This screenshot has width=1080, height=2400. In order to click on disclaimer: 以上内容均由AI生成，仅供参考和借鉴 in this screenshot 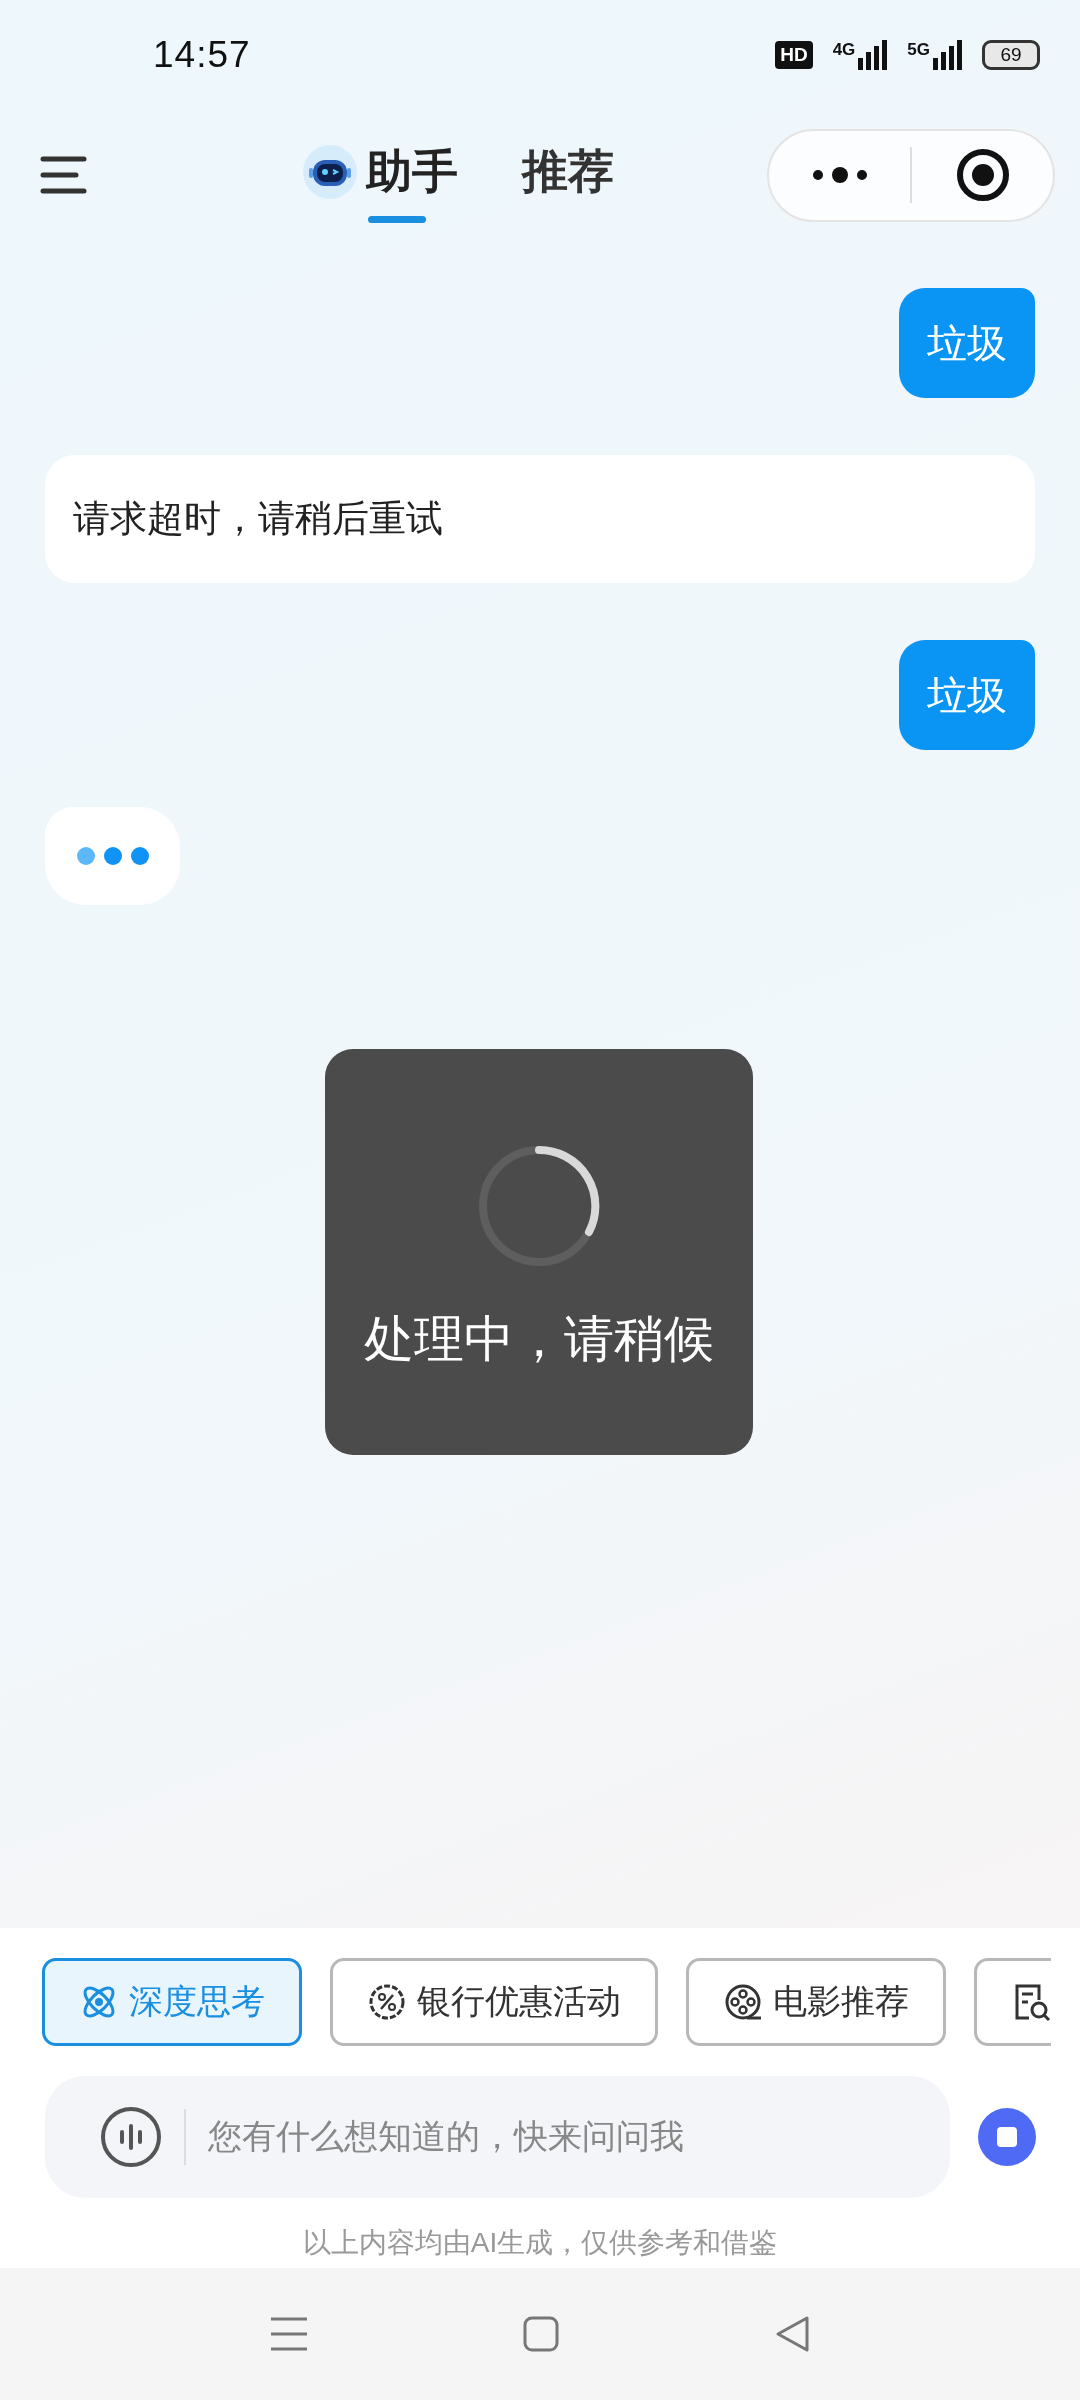, I will do `click(540, 2243)`.